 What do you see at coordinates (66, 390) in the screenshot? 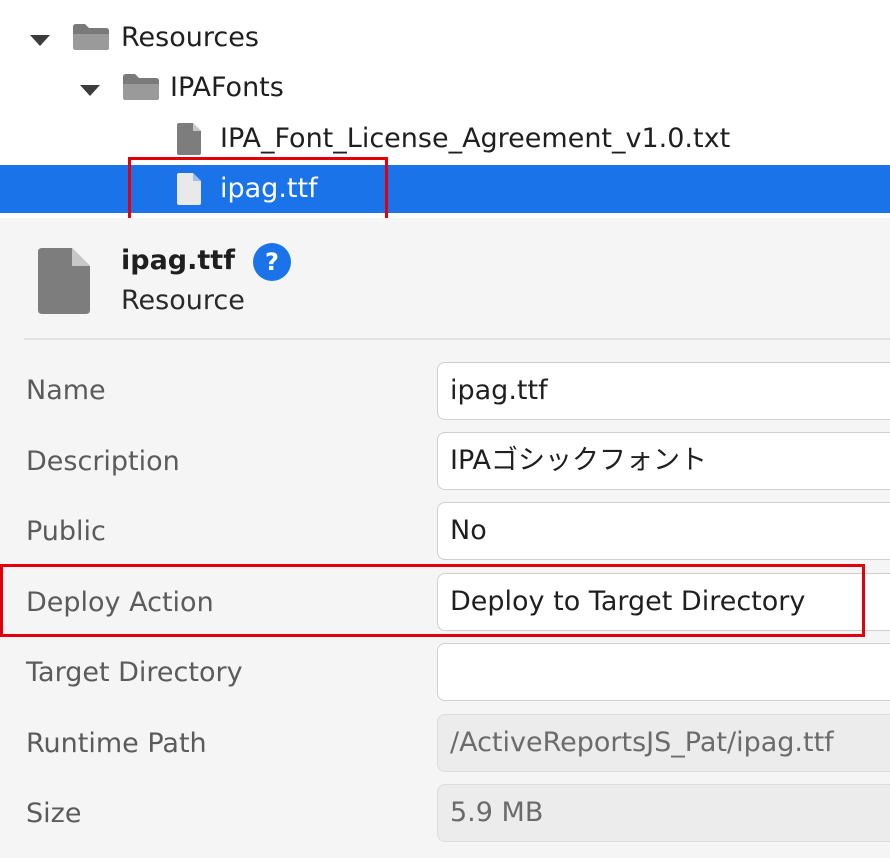
I see `property-label-name: Name` at bounding box center [66, 390].